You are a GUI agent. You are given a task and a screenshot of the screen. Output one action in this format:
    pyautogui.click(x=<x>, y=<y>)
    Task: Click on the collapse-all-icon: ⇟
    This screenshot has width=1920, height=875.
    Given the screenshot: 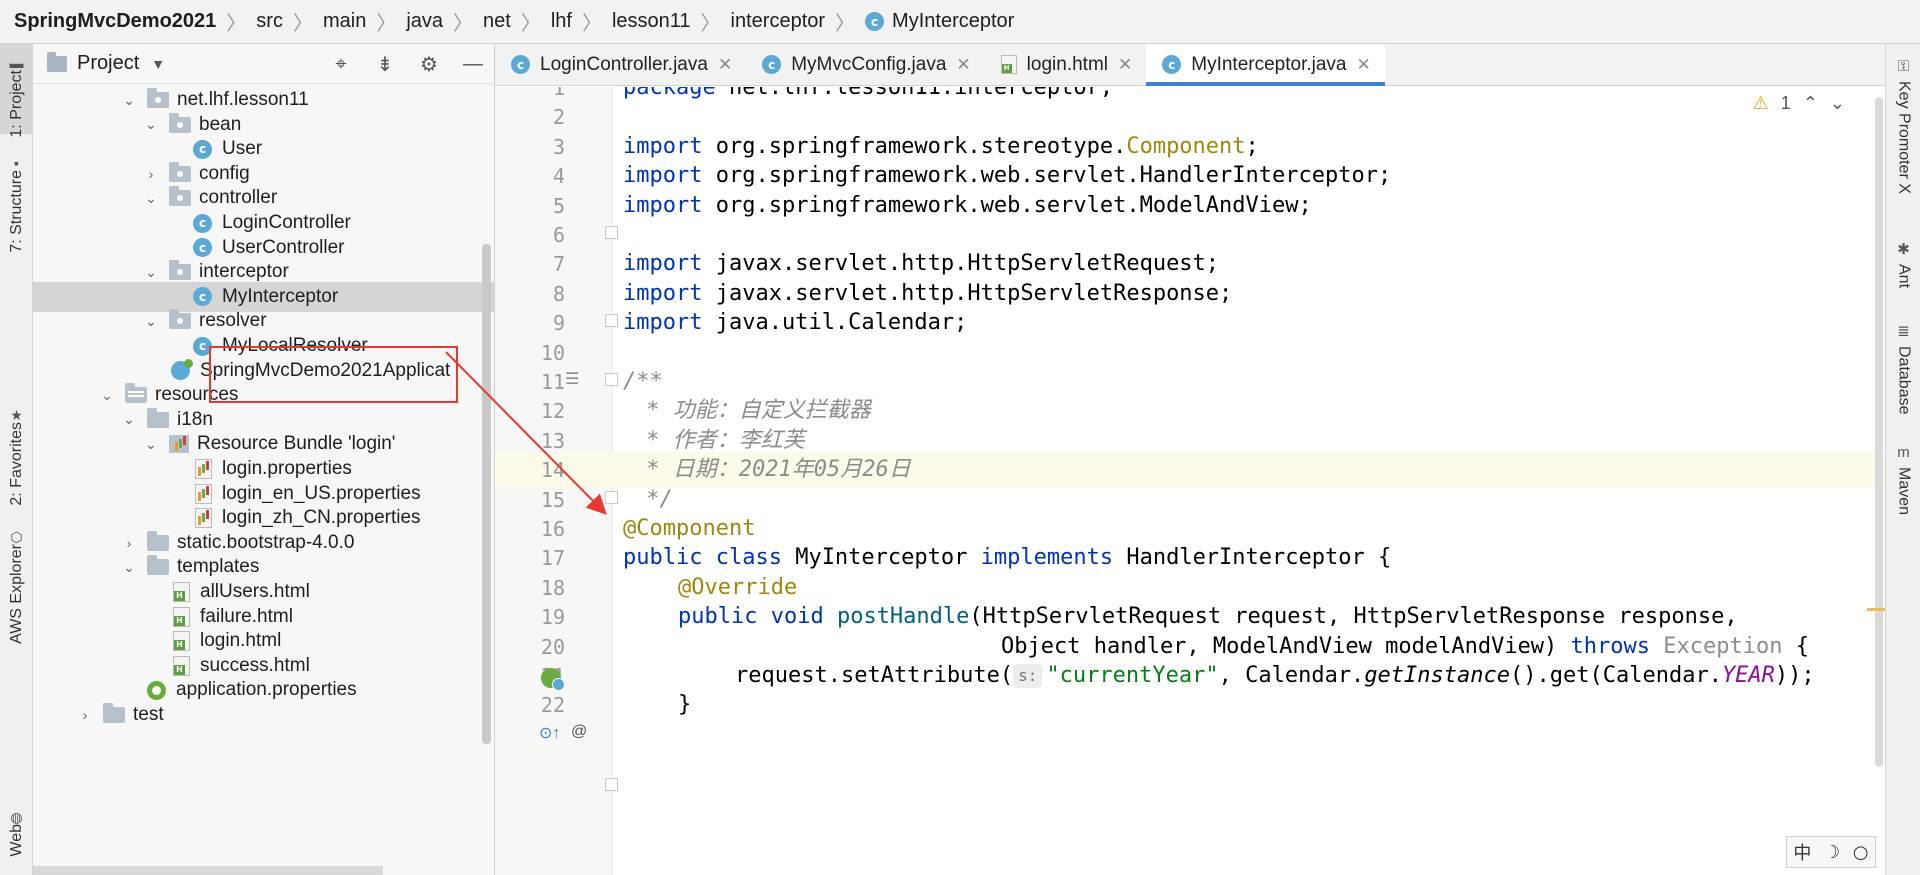 What is the action you would take?
    pyautogui.click(x=385, y=64)
    